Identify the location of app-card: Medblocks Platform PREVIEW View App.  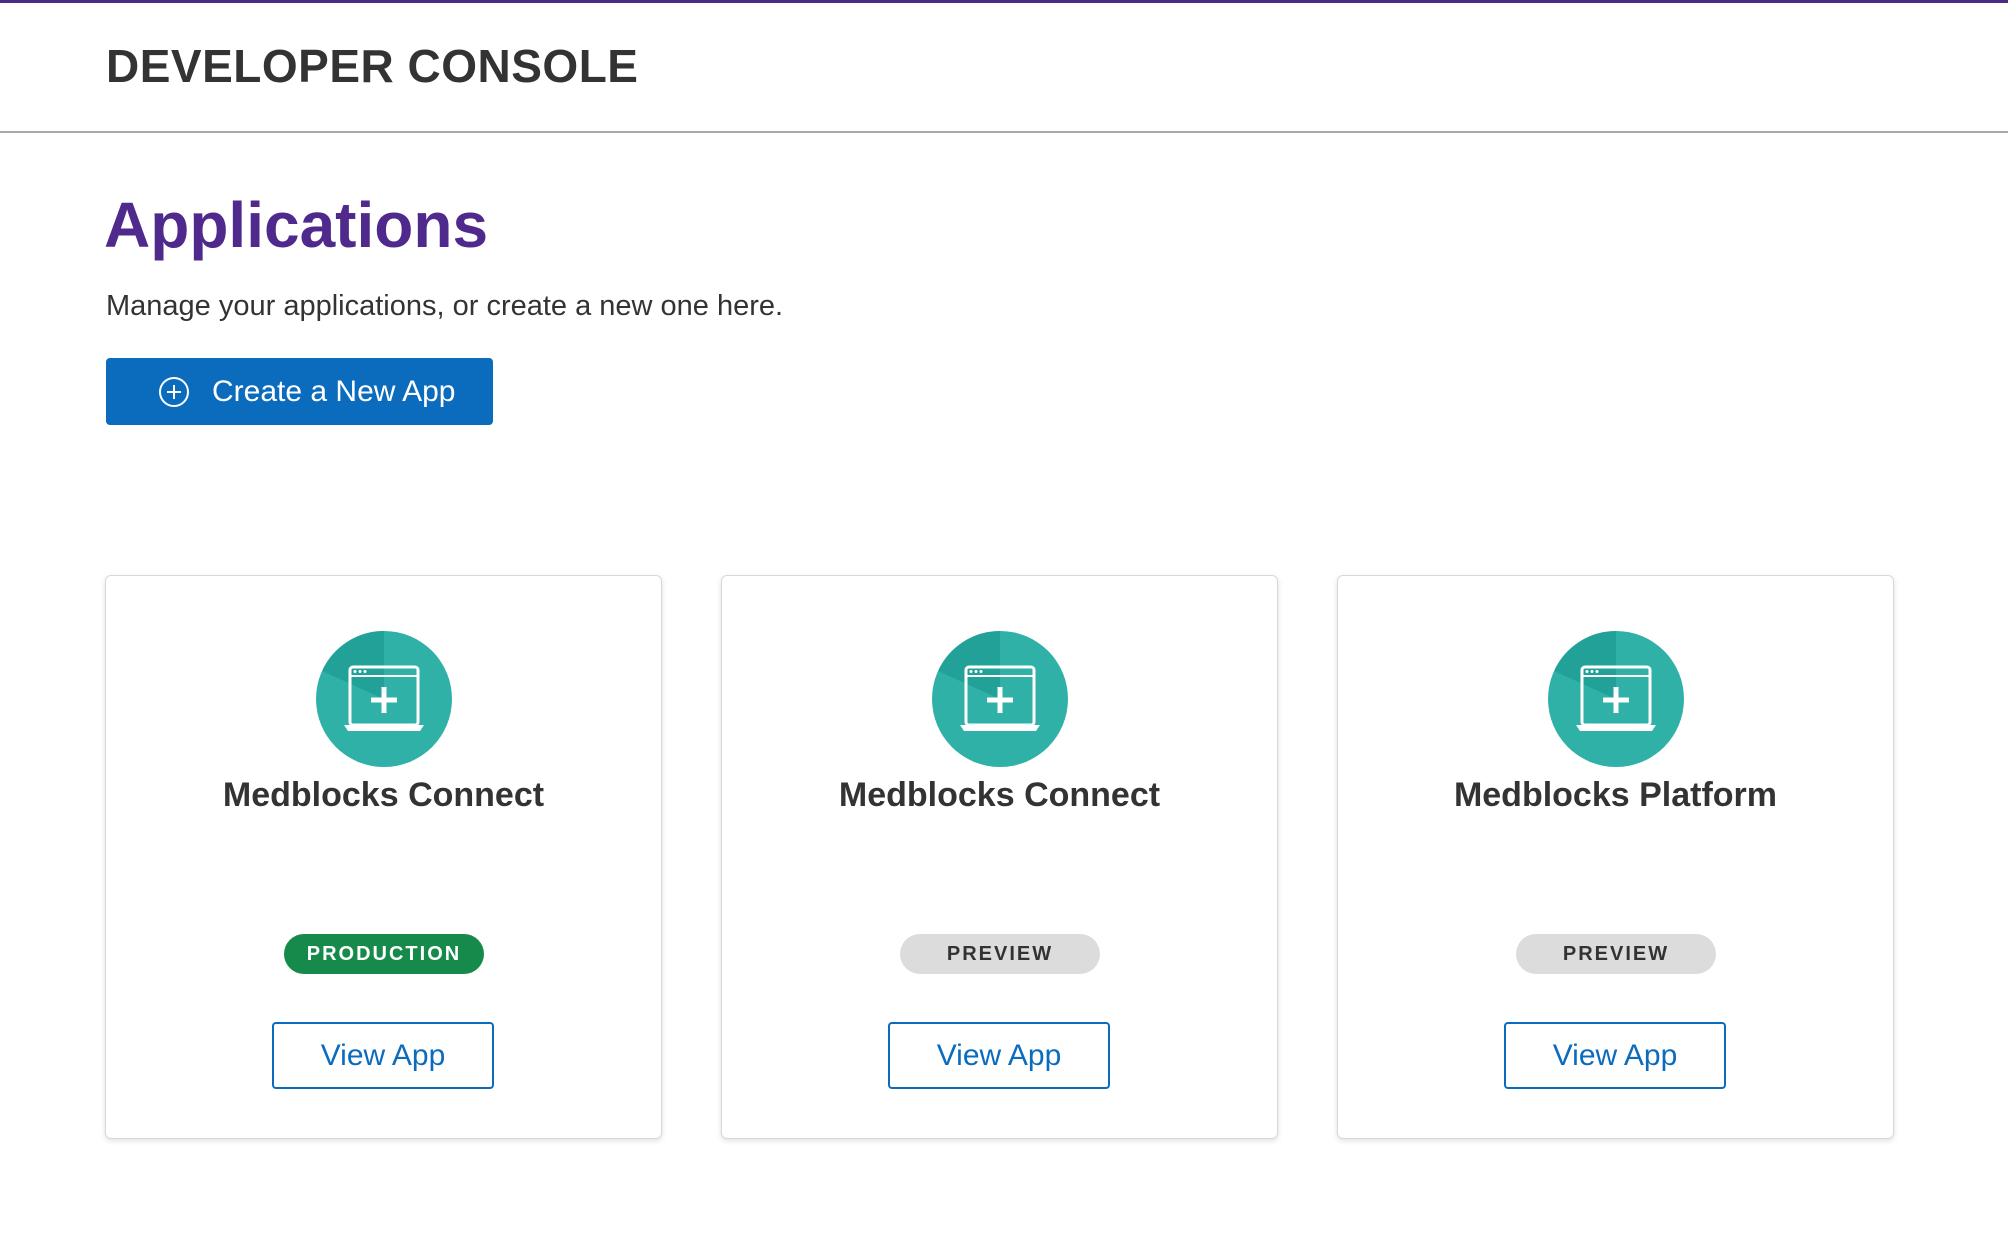
(1615, 857).